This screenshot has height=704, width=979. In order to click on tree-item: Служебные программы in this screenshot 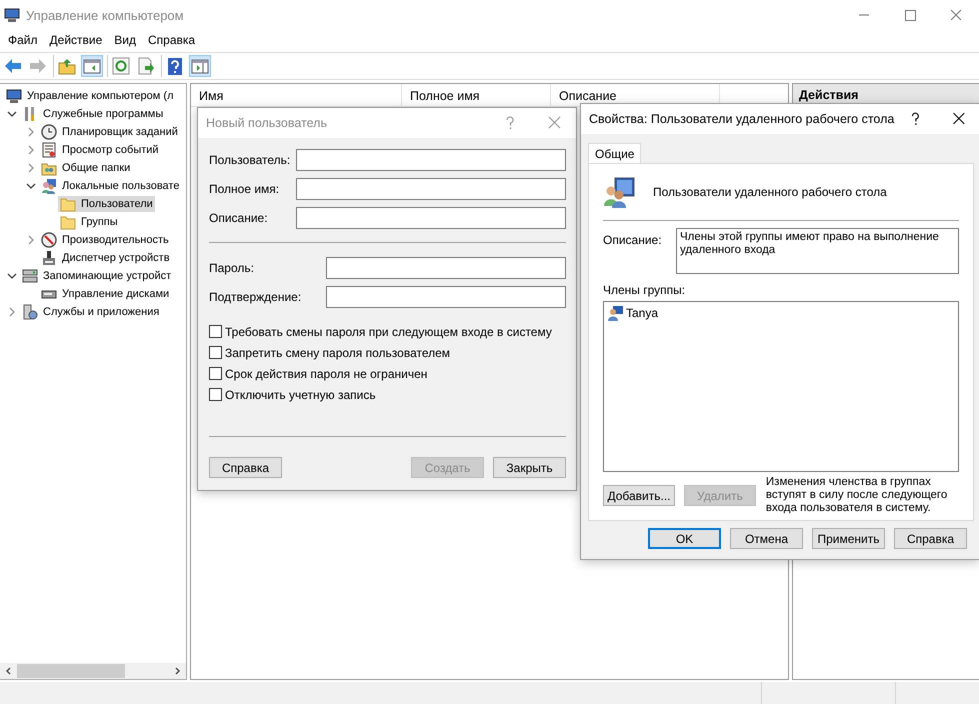, I will do `click(93, 114)`.